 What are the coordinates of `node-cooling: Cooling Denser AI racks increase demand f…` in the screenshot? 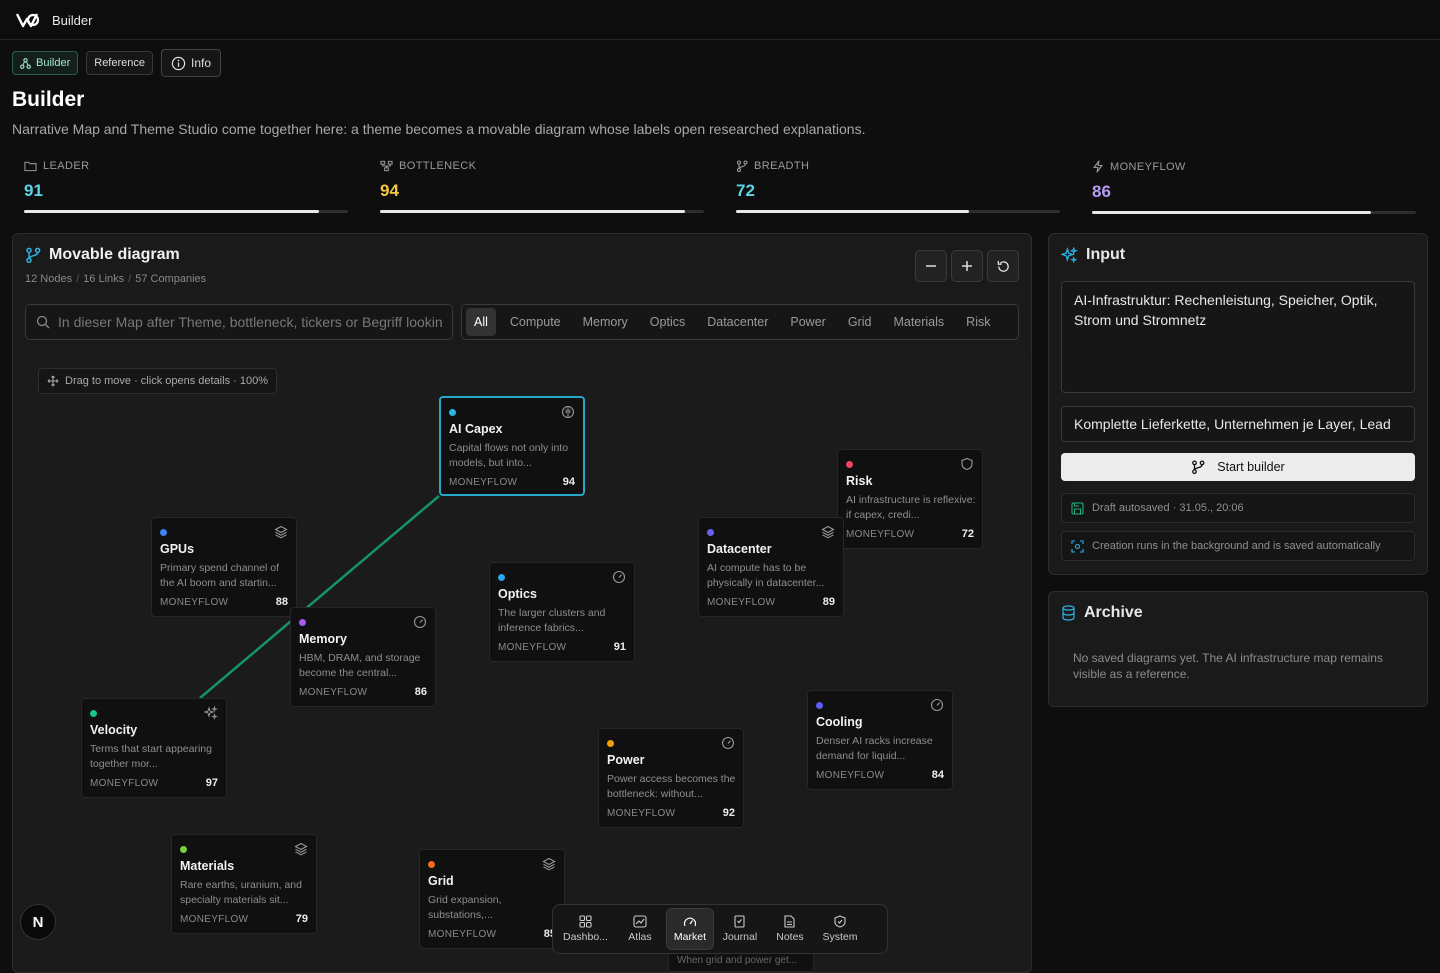 It's located at (880, 740).